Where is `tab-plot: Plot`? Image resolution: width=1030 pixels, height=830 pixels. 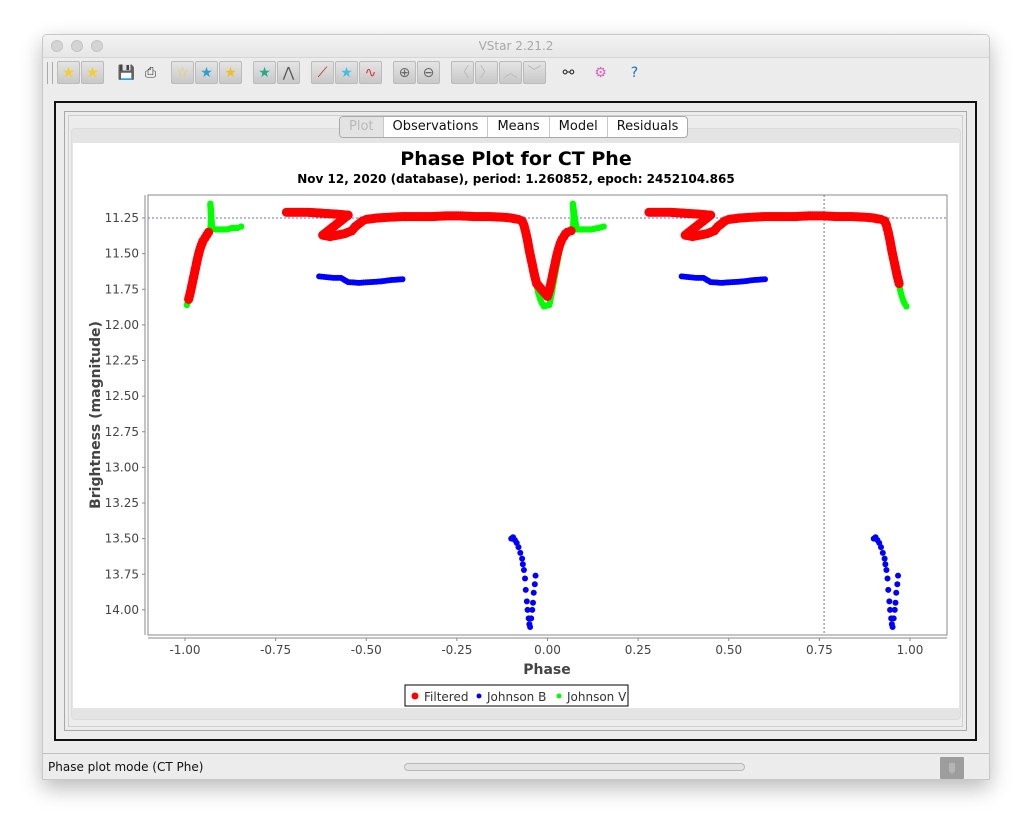
tab-plot: Plot is located at coordinates (361, 127).